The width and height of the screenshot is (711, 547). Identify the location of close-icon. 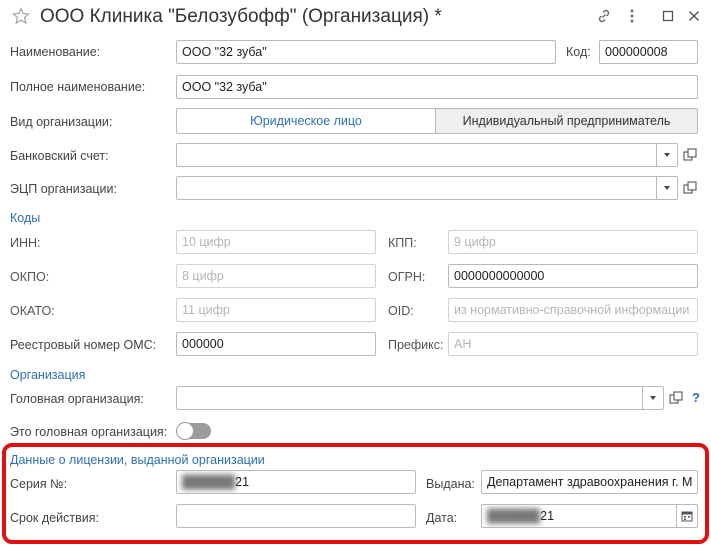
(694, 16).